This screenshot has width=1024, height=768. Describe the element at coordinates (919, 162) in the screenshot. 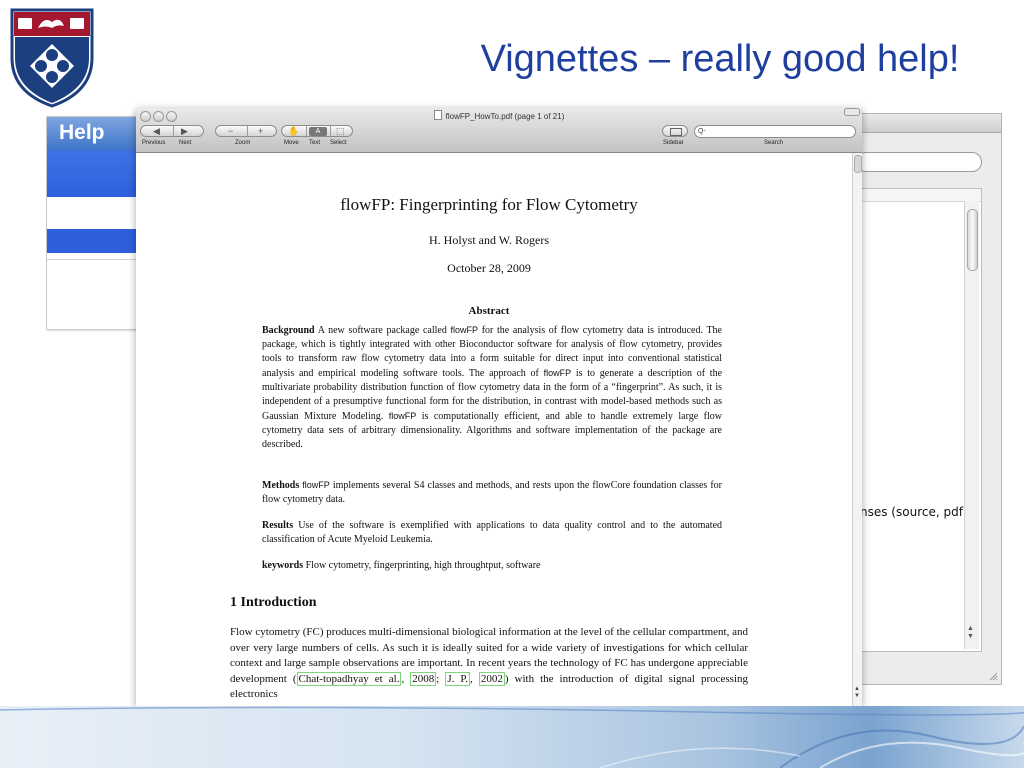

I see `background-search-field` at that location.